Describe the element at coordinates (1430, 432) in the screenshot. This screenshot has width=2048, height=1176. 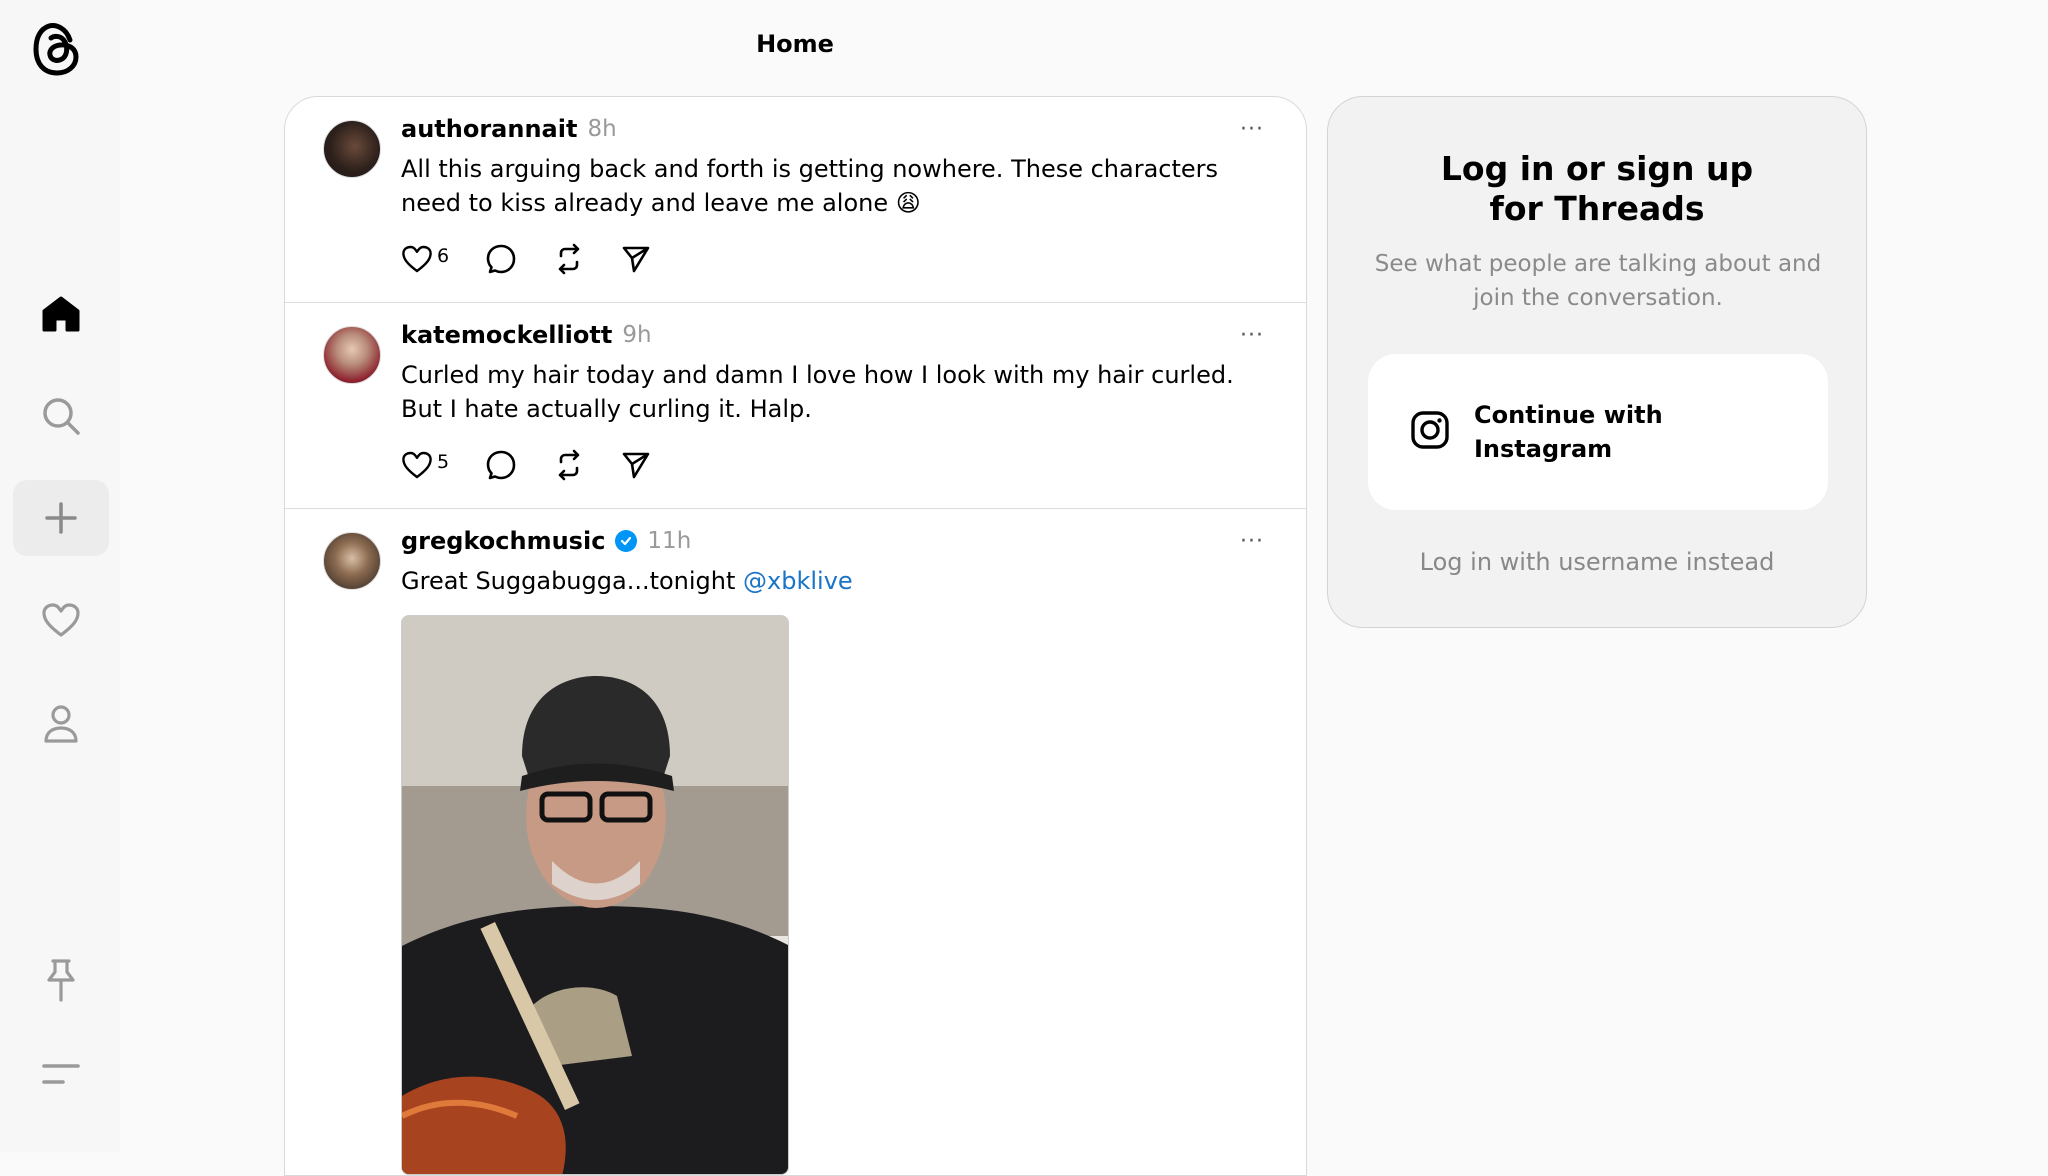
I see `instagram-icon` at that location.